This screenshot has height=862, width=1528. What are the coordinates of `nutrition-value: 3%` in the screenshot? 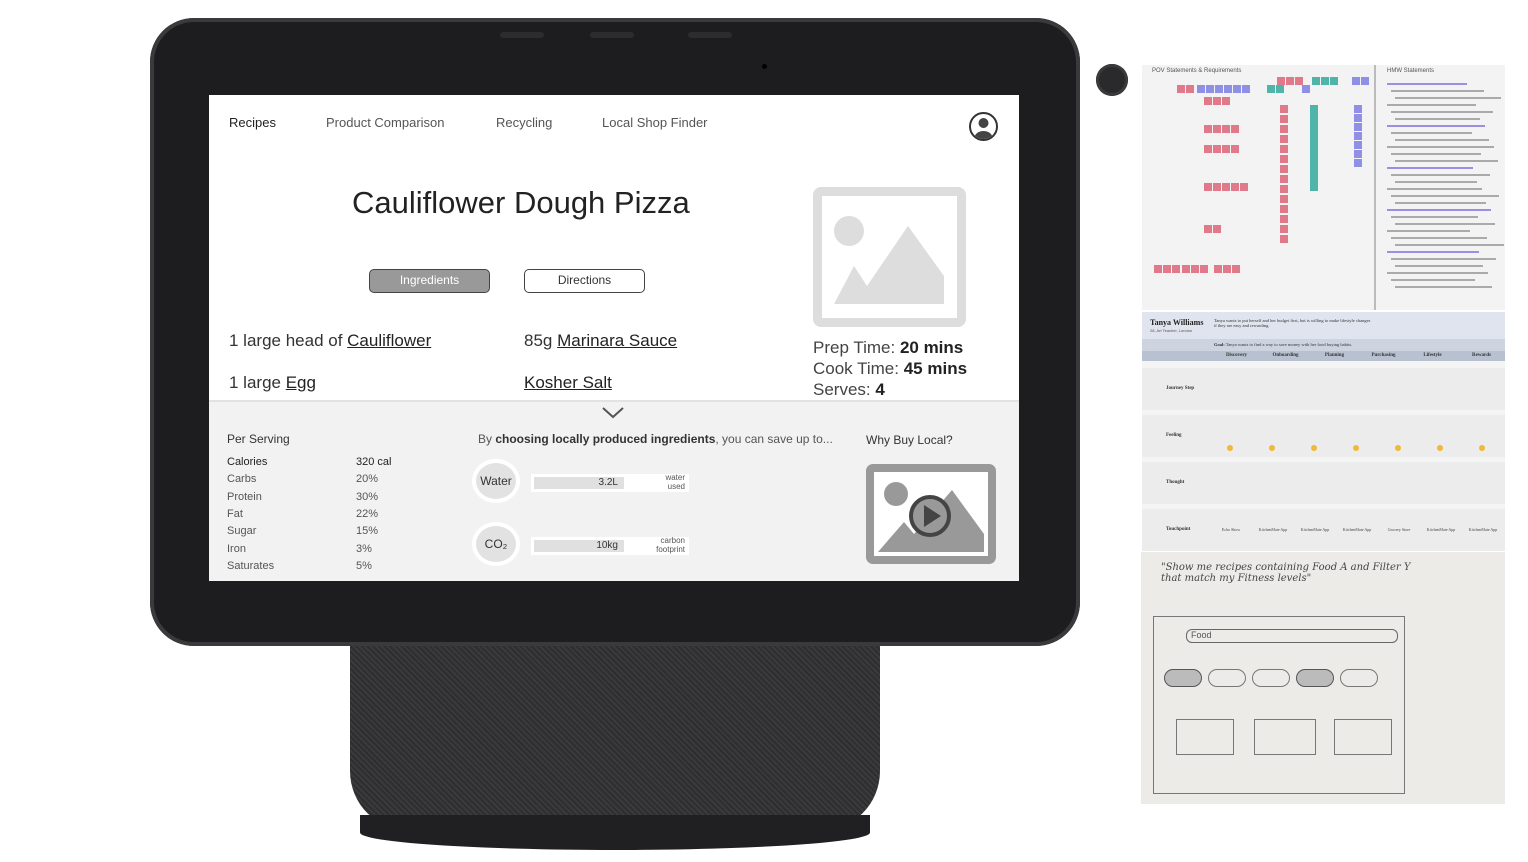 It's located at (364, 548).